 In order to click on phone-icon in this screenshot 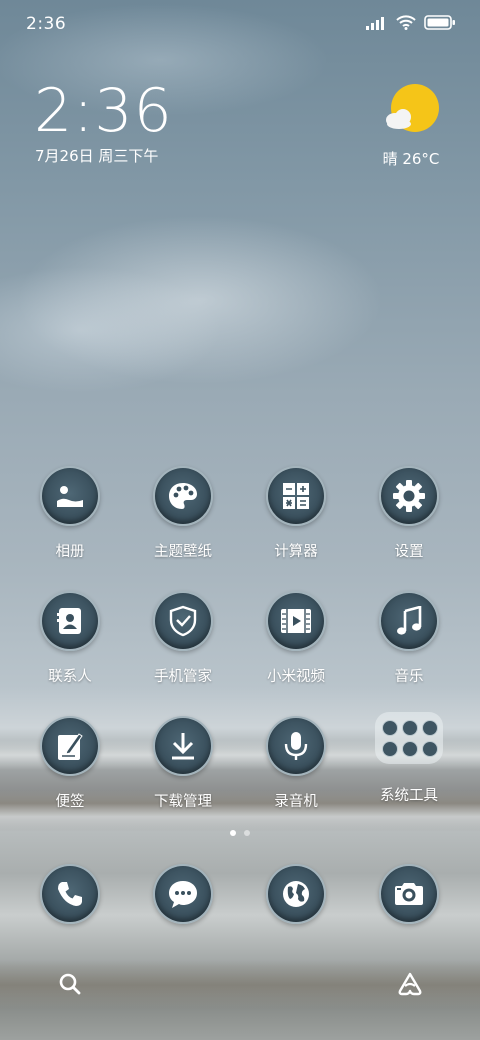, I will do `click(70, 894)`.